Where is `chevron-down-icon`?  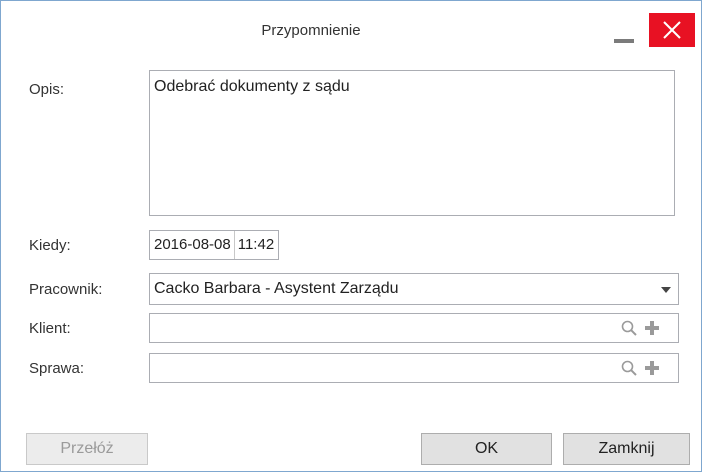 chevron-down-icon is located at coordinates (666, 290).